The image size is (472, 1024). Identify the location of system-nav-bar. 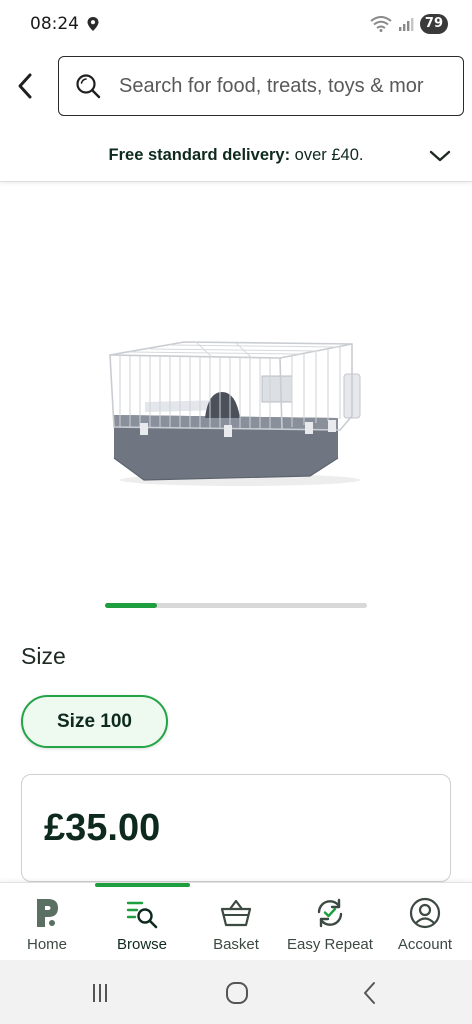
(236, 992).